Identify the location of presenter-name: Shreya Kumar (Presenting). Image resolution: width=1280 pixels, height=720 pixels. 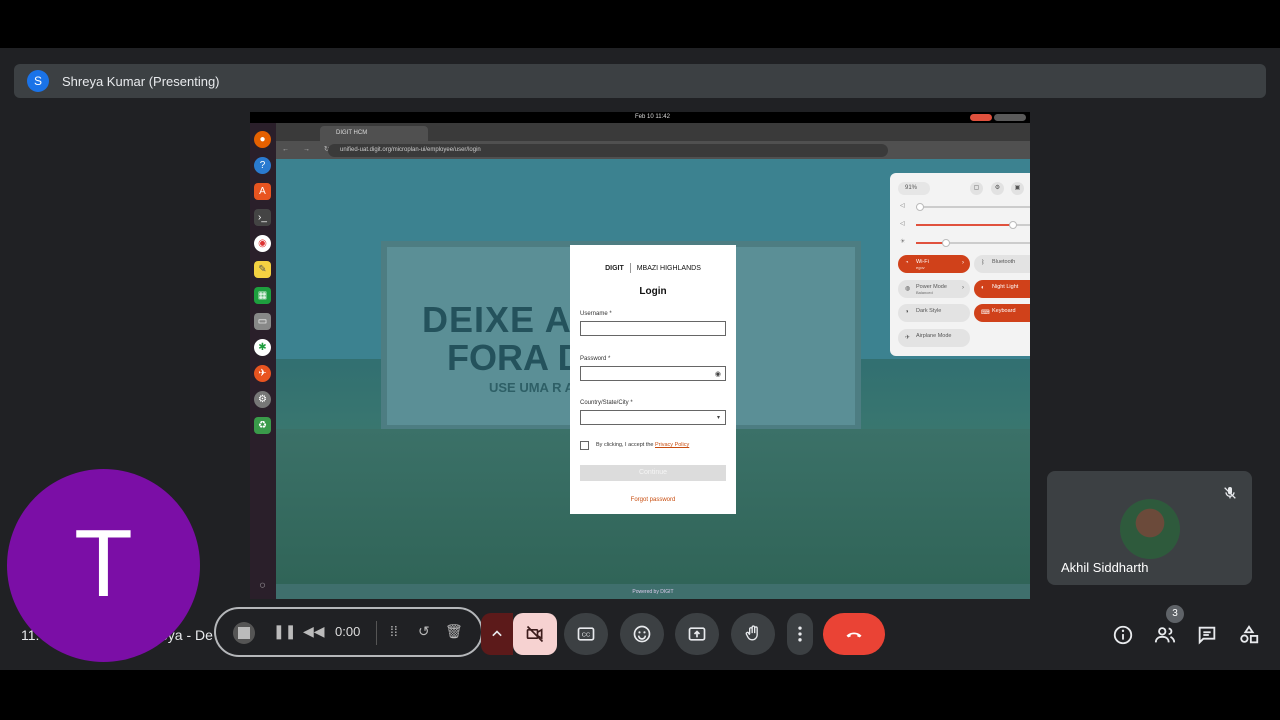
(141, 81).